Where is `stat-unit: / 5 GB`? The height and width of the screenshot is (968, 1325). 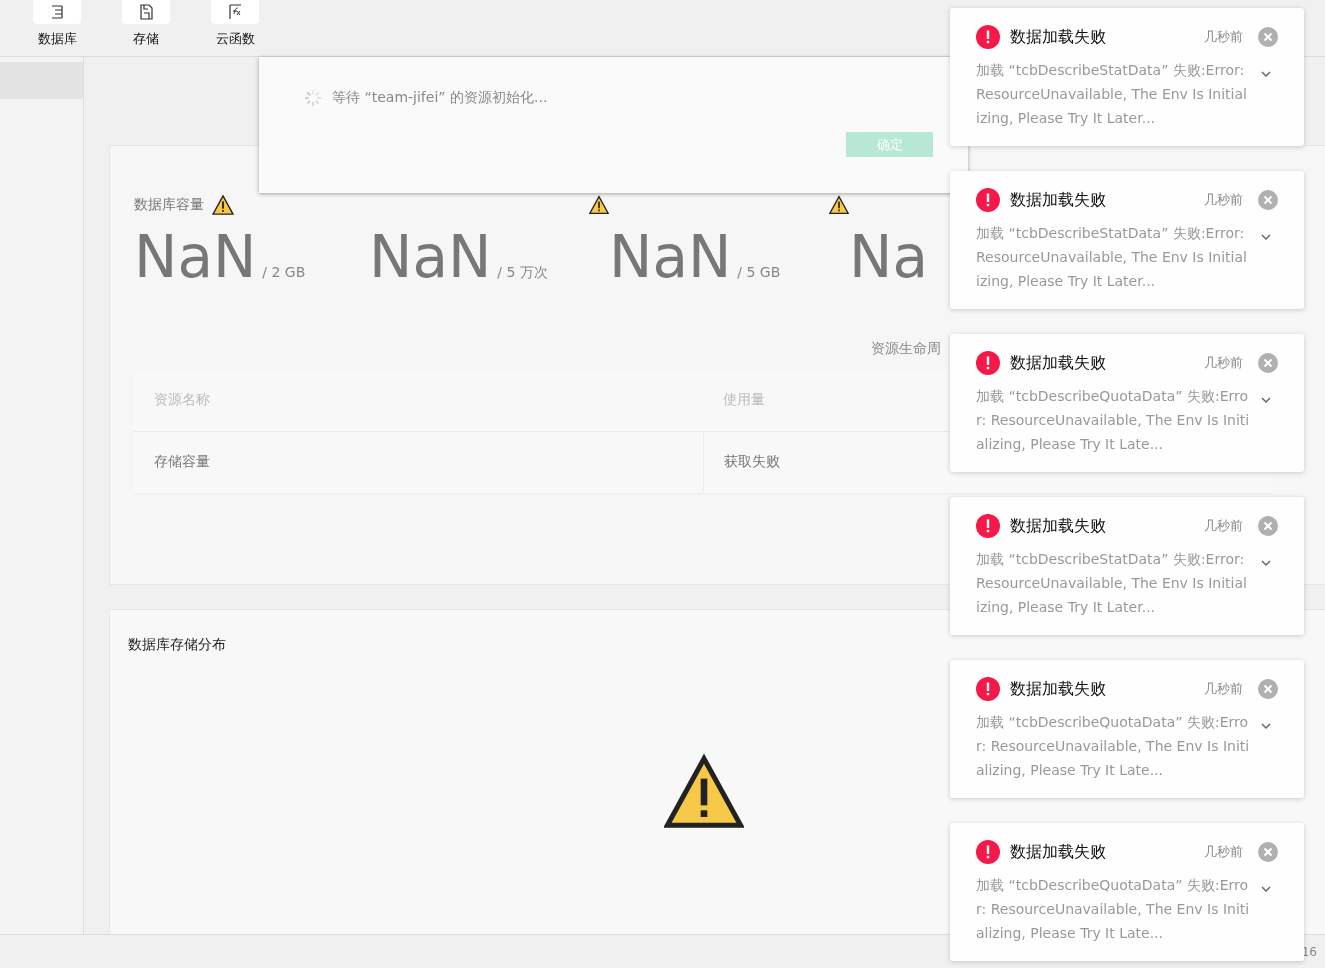 stat-unit: / 5 GB is located at coordinates (759, 272).